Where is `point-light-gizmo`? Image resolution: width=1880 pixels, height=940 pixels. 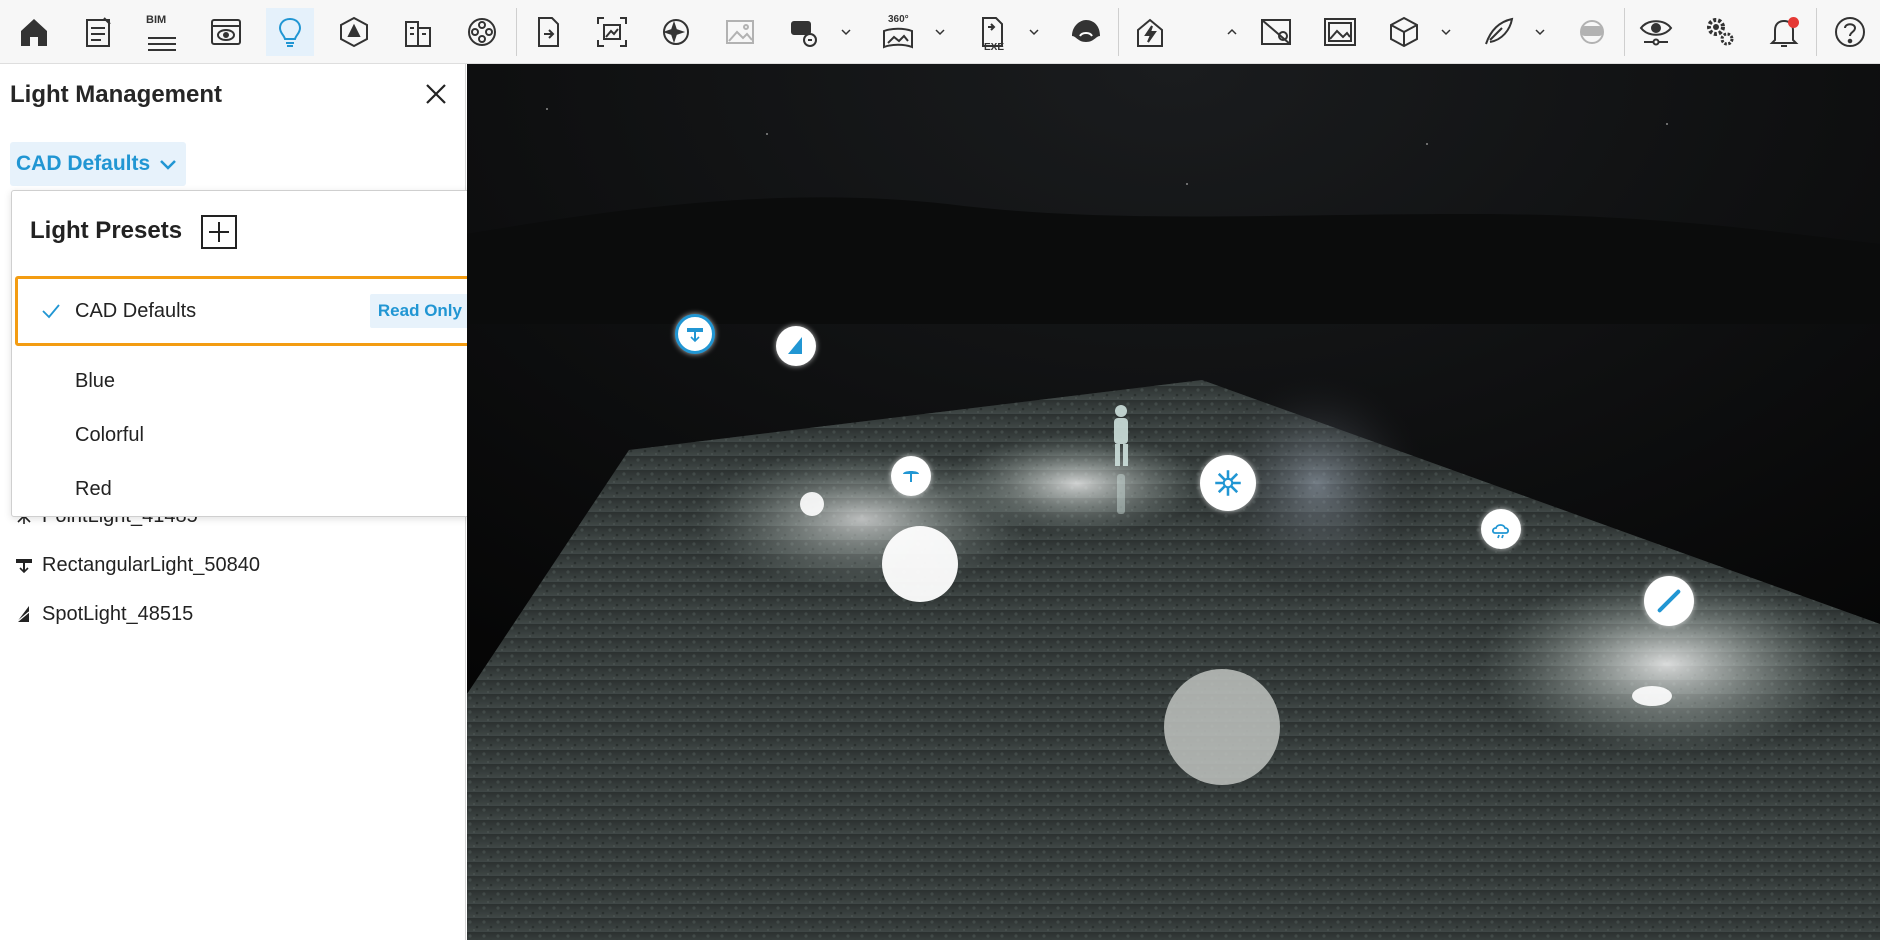 point-light-gizmo is located at coordinates (1228, 483).